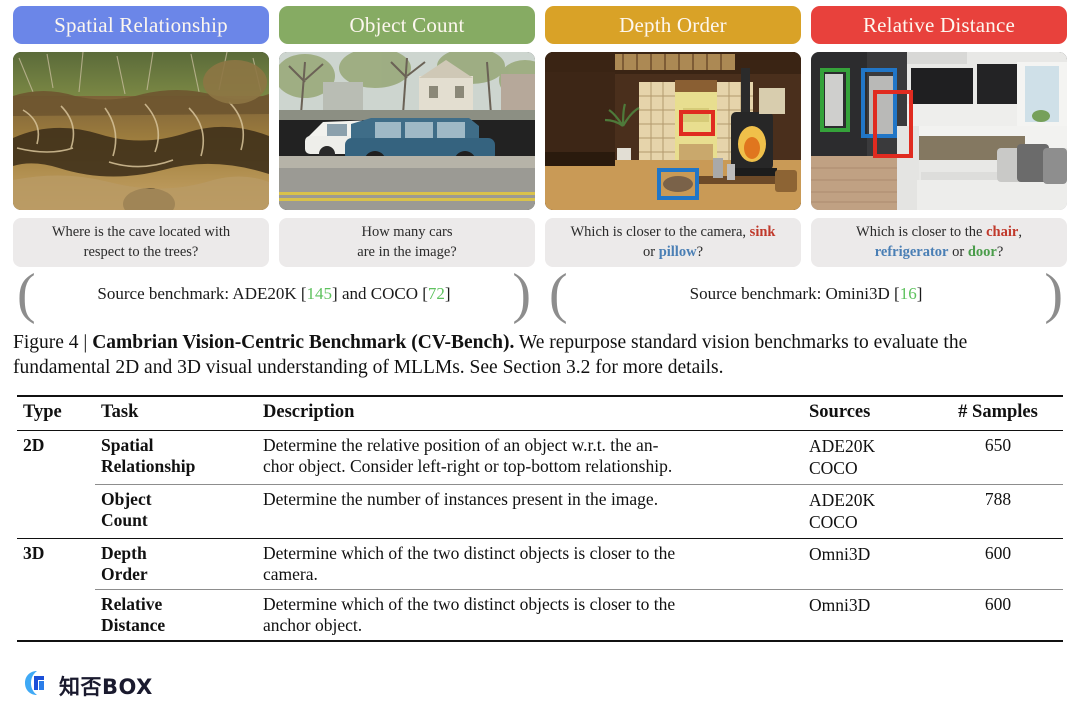 The image size is (1080, 727). I want to click on japanese-room-photo, so click(673, 131).